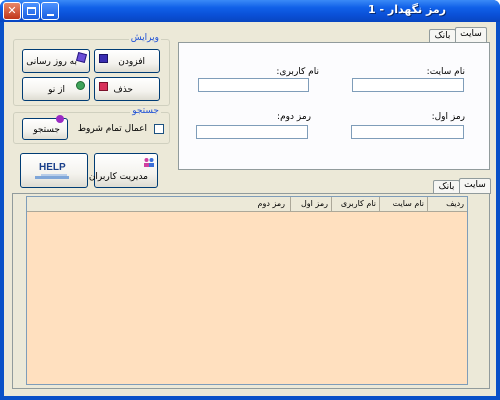 The image size is (500, 400). I want to click on users-button: مدیریت کاربران, so click(123, 170).